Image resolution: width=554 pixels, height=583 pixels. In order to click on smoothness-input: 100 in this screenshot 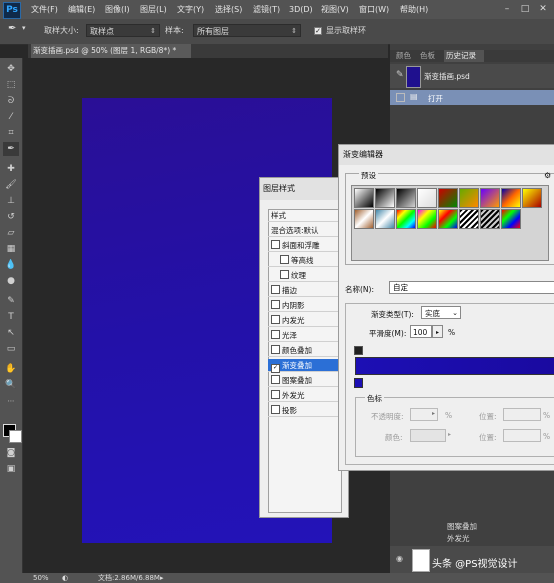, I will do `click(421, 331)`.